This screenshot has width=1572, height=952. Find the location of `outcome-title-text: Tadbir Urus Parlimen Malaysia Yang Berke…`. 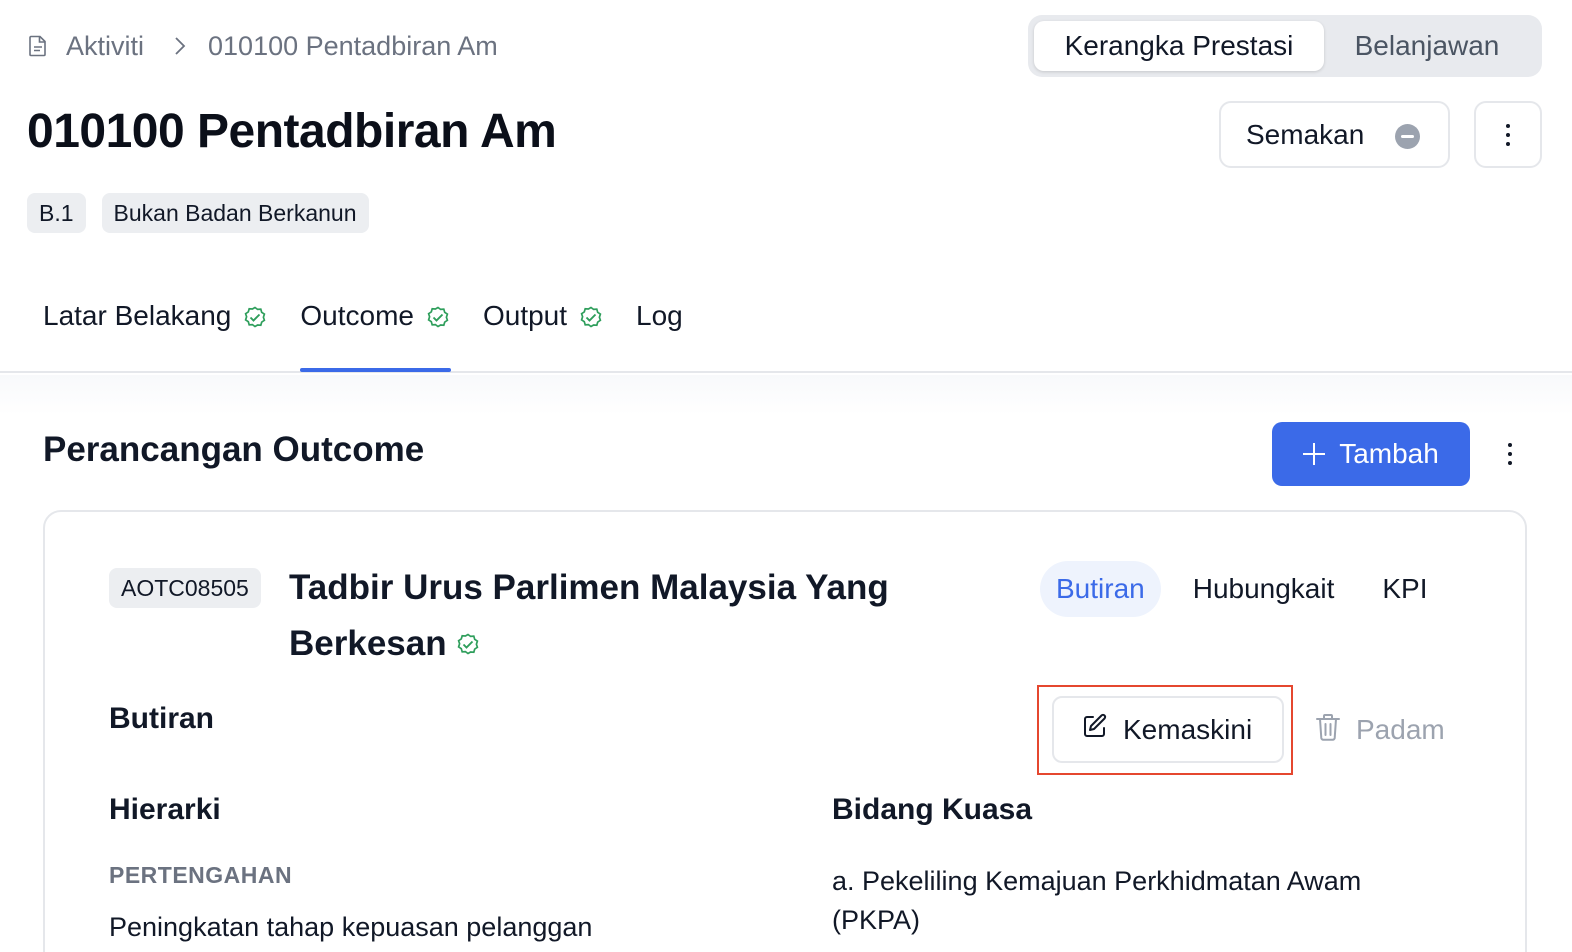

outcome-title-text: Tadbir Urus Parlimen Malaysia Yang Berke… is located at coordinates (589, 615).